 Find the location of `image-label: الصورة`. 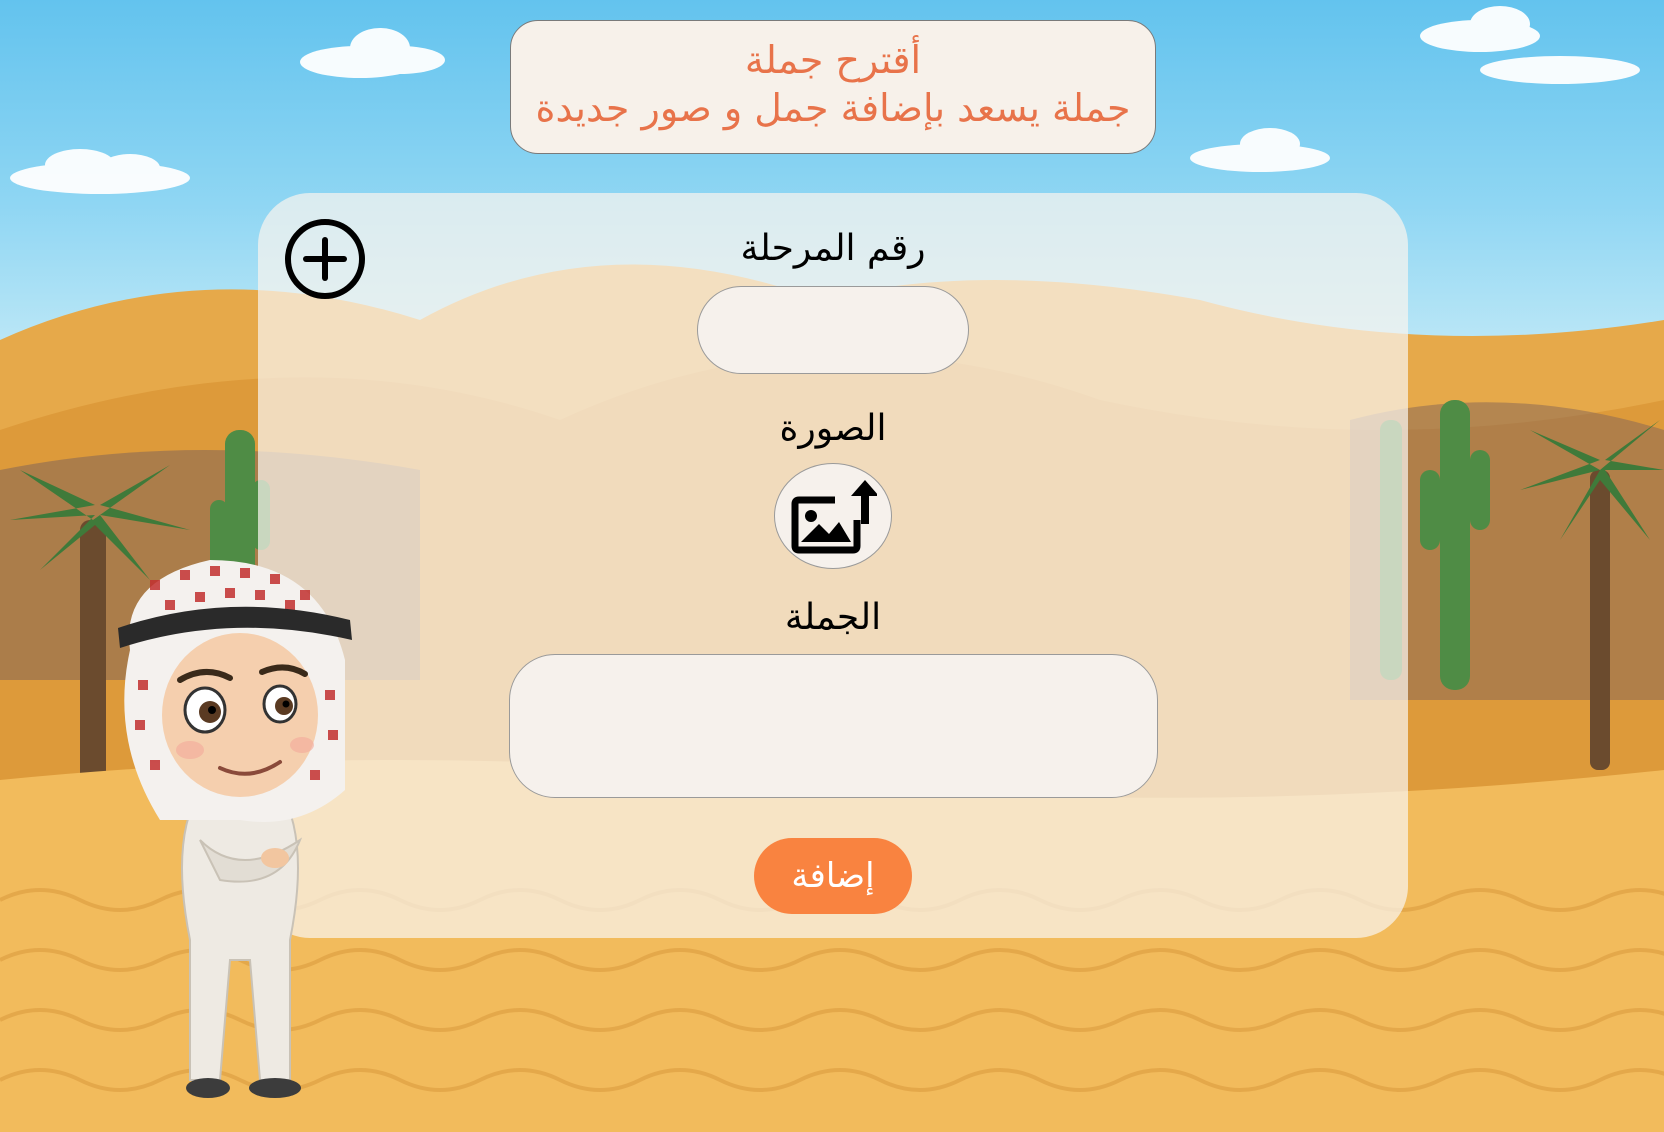

image-label: الصورة is located at coordinates (833, 428).